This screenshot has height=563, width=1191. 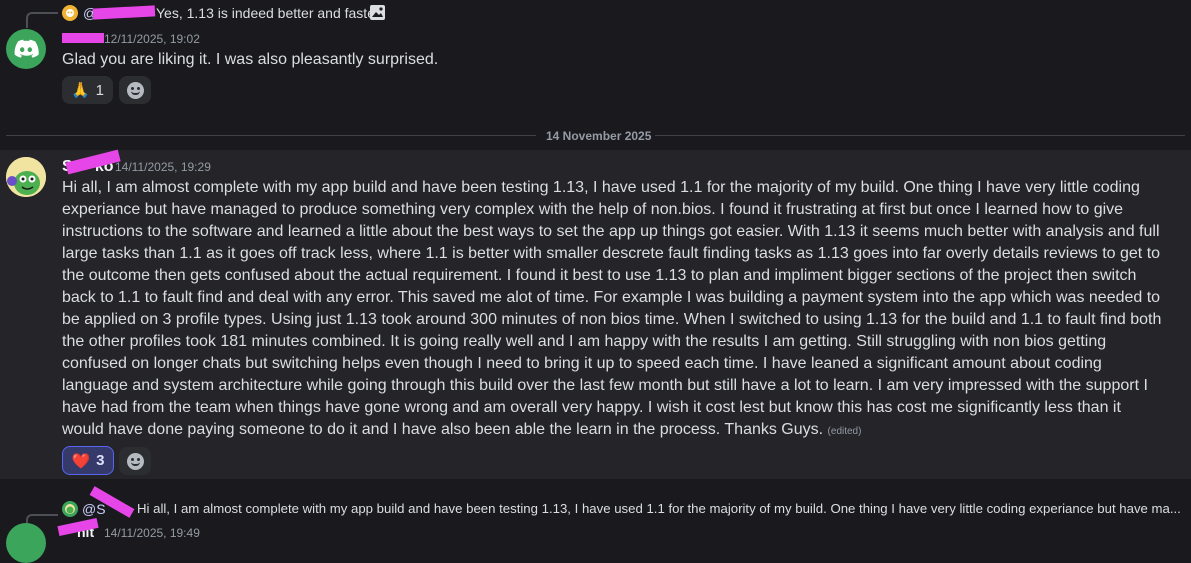 What do you see at coordinates (599, 136) in the screenshot?
I see `date-divider-label: 14 November 2025` at bounding box center [599, 136].